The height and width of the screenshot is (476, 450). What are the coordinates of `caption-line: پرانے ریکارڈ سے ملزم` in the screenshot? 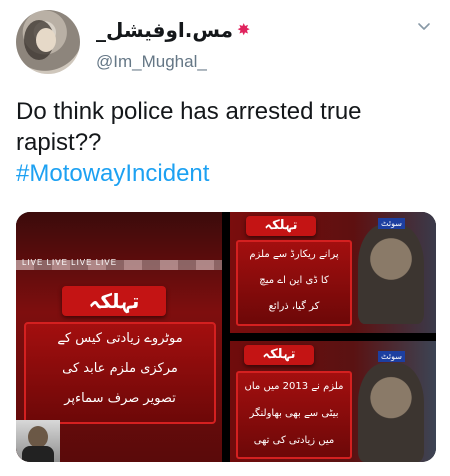 It's located at (294, 254).